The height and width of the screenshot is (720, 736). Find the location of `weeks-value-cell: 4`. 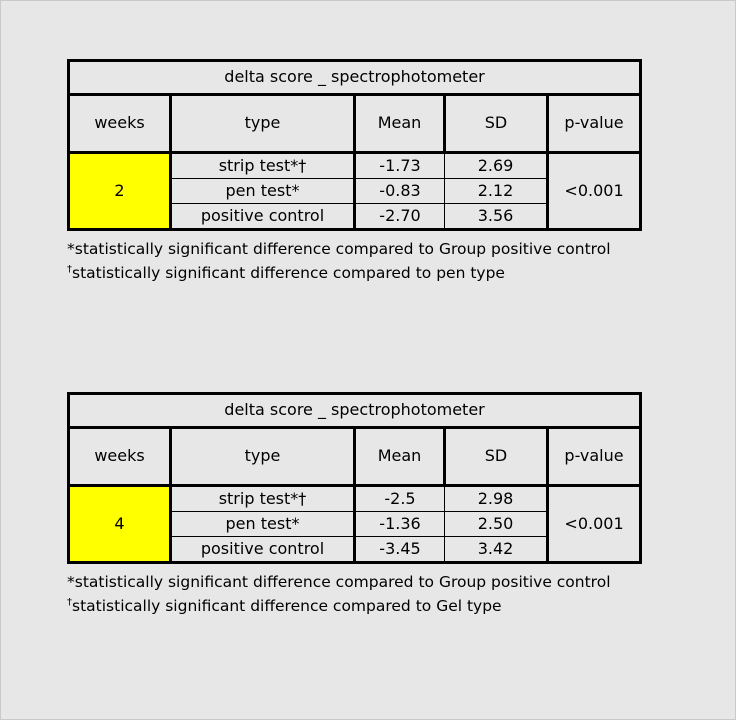

weeks-value-cell: 4 is located at coordinates (120, 524).